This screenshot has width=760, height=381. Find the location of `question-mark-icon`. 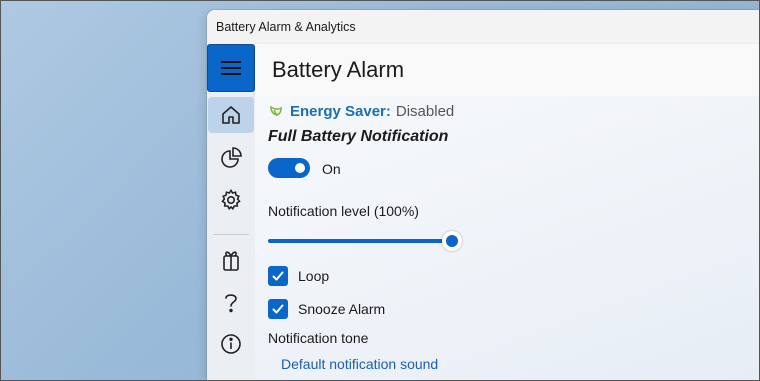

question-mark-icon is located at coordinates (231, 303).